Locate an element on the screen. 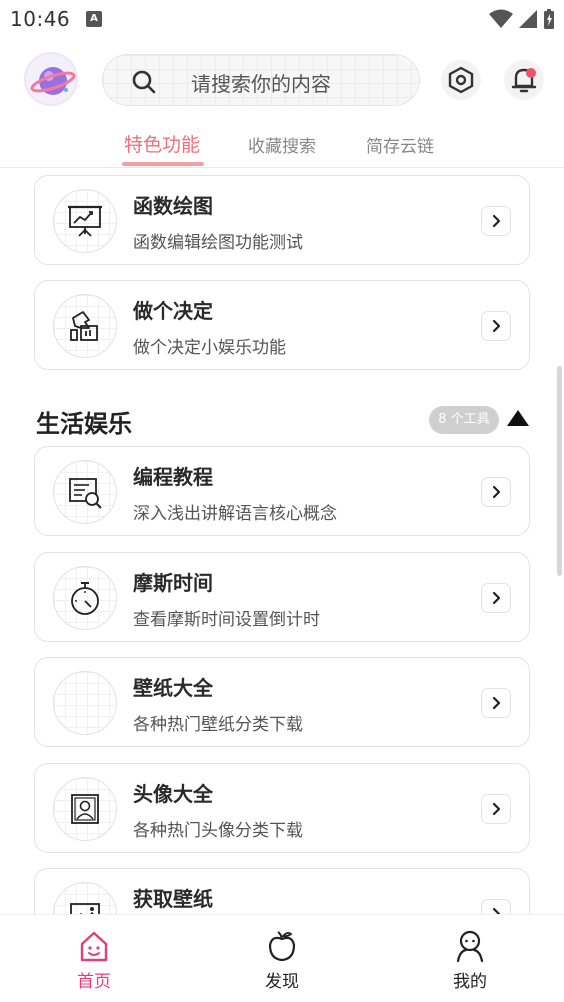 Image resolution: width=564 pixels, height=1002 pixels. chart-board-icon is located at coordinates (85, 221).